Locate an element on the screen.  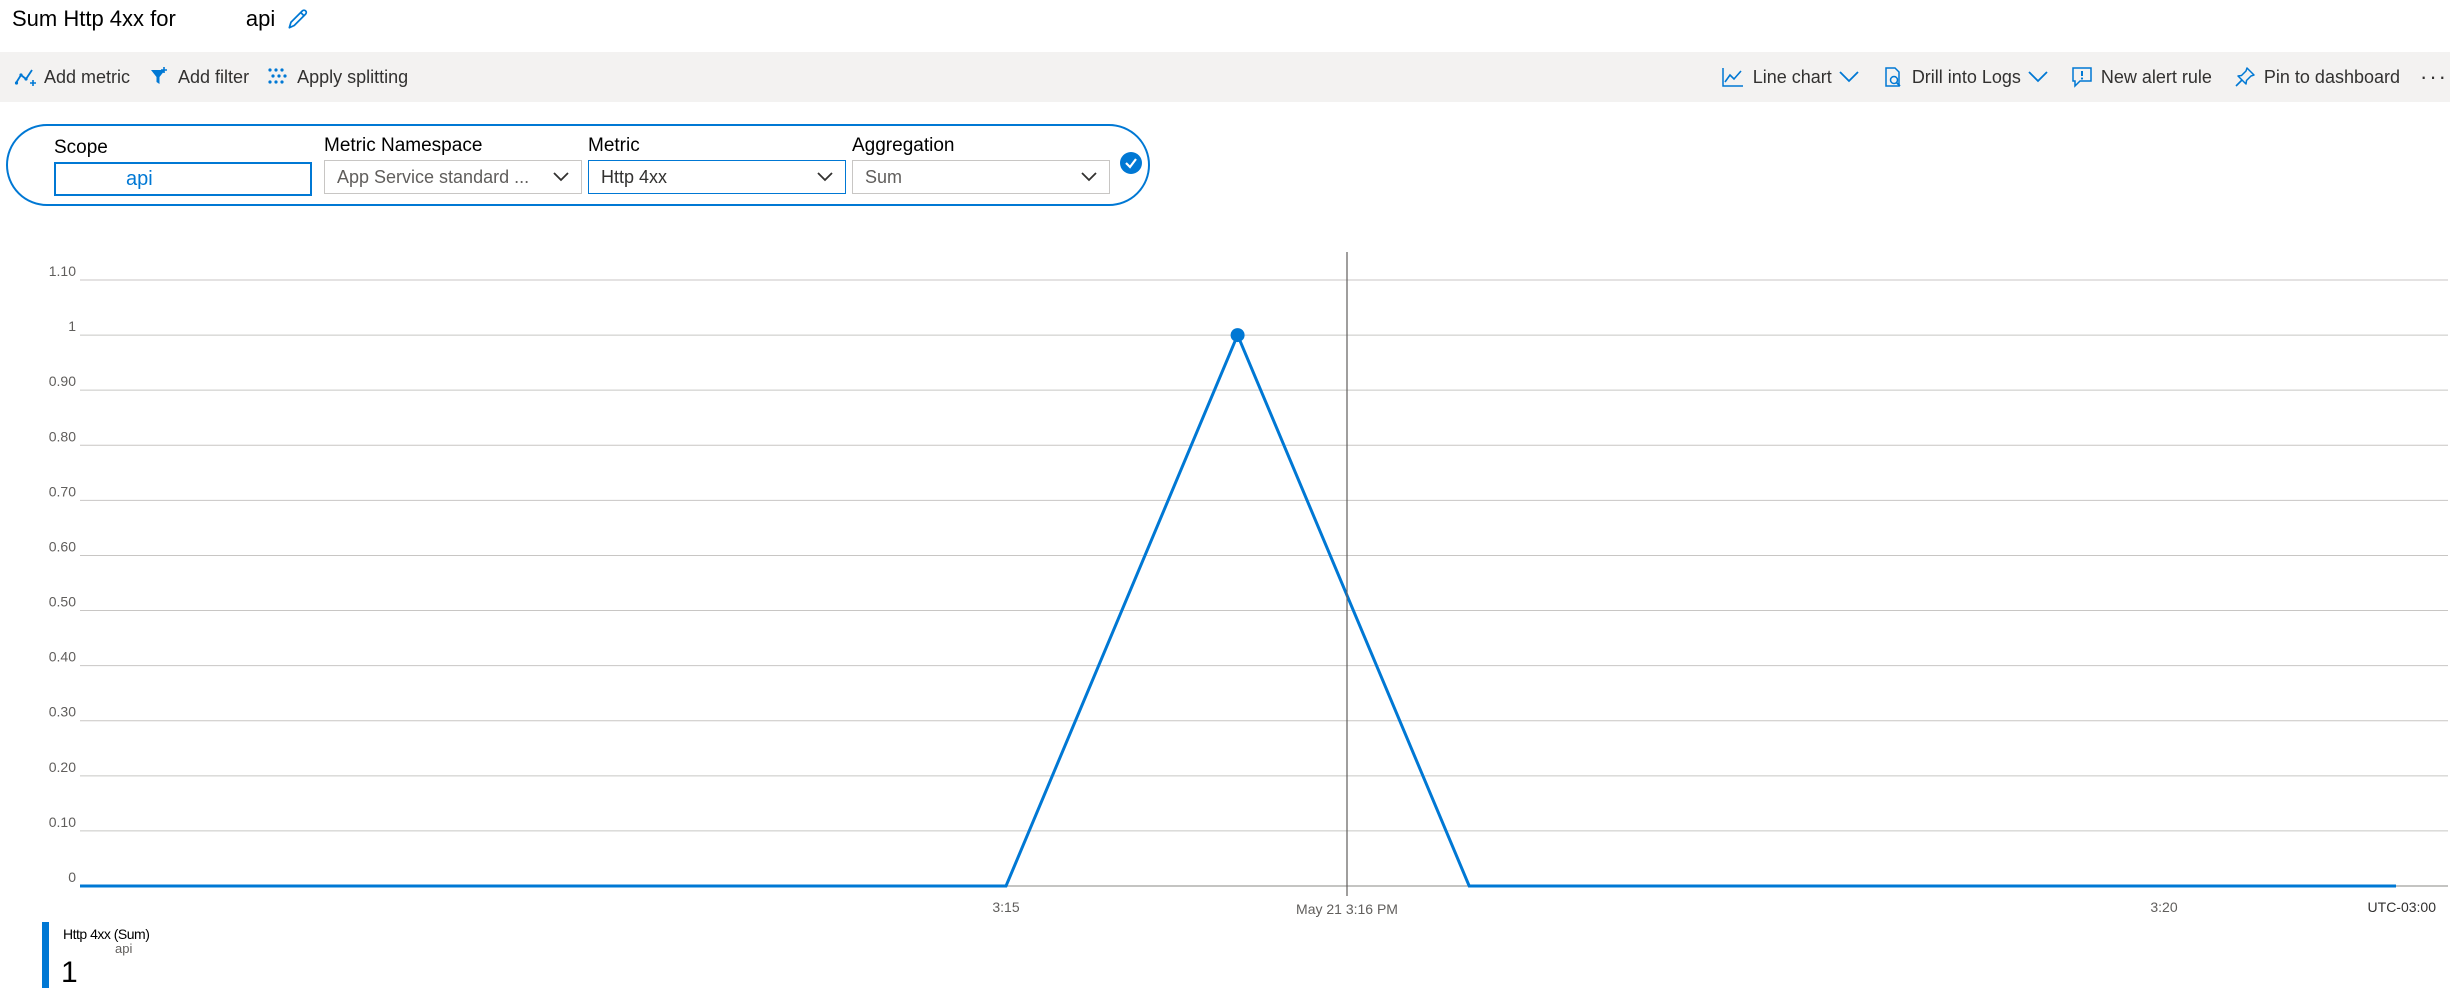
aggregation-field: Aggregation Sum is located at coordinates (981, 163).